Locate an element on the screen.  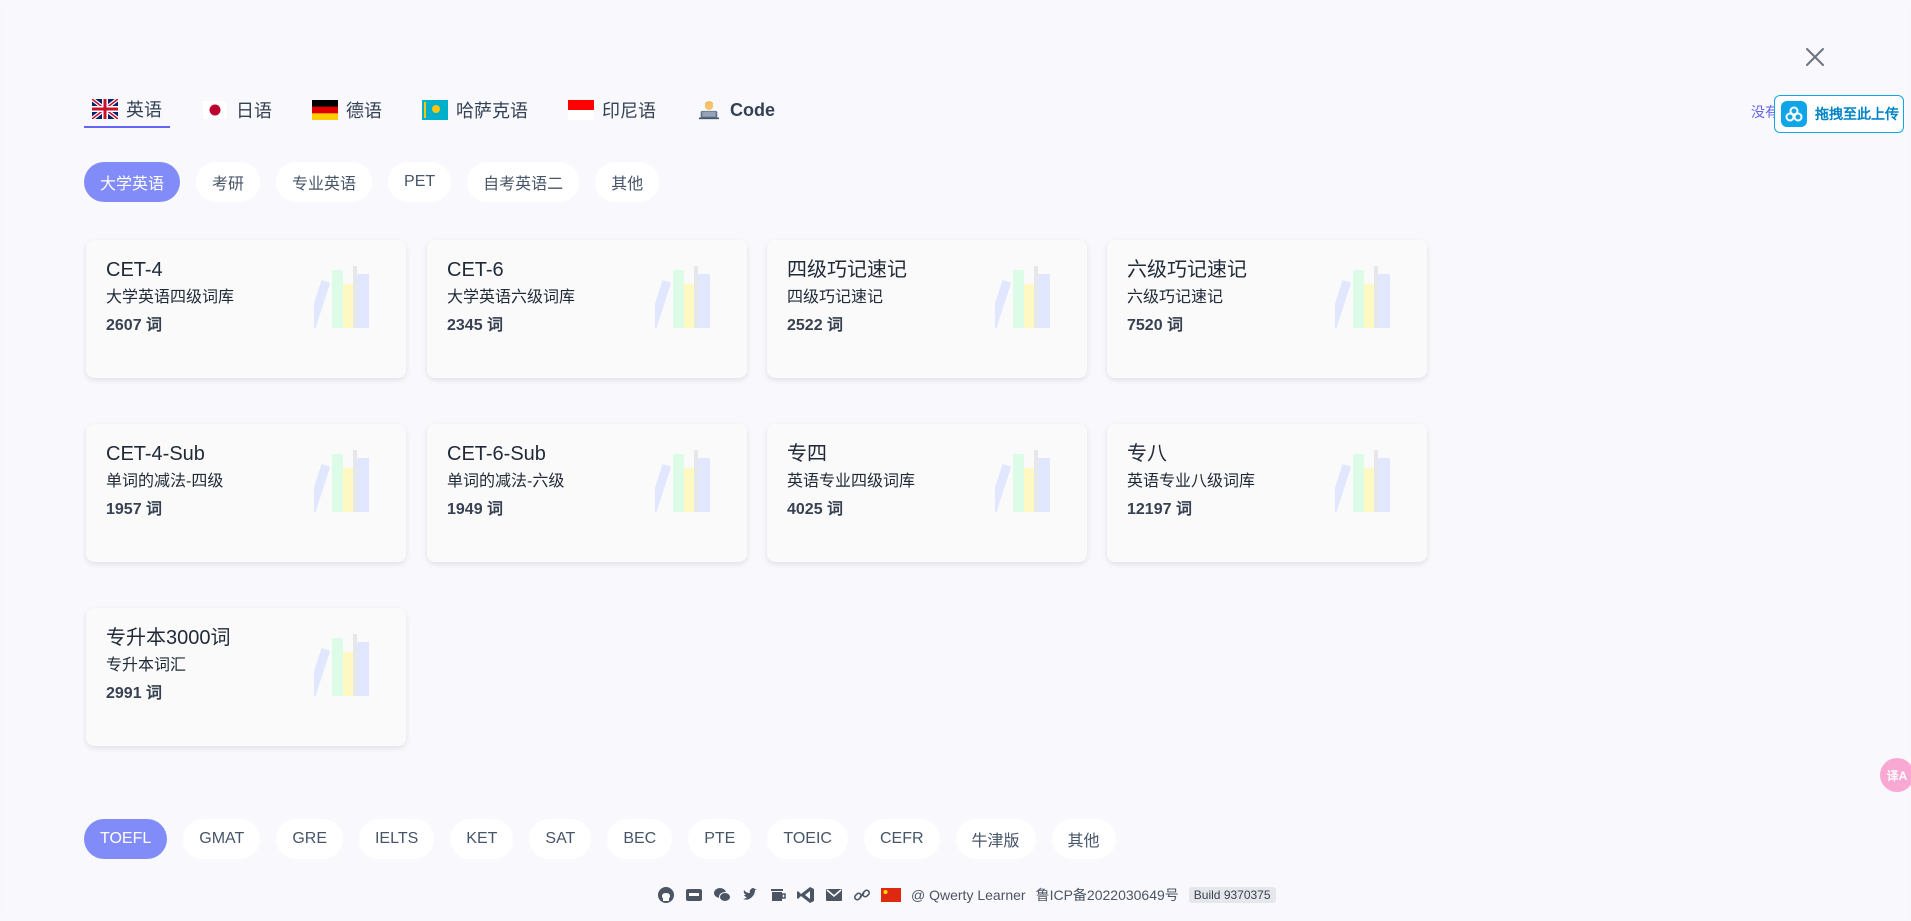
category-postgraduate: 考研 is located at coordinates (228, 182).